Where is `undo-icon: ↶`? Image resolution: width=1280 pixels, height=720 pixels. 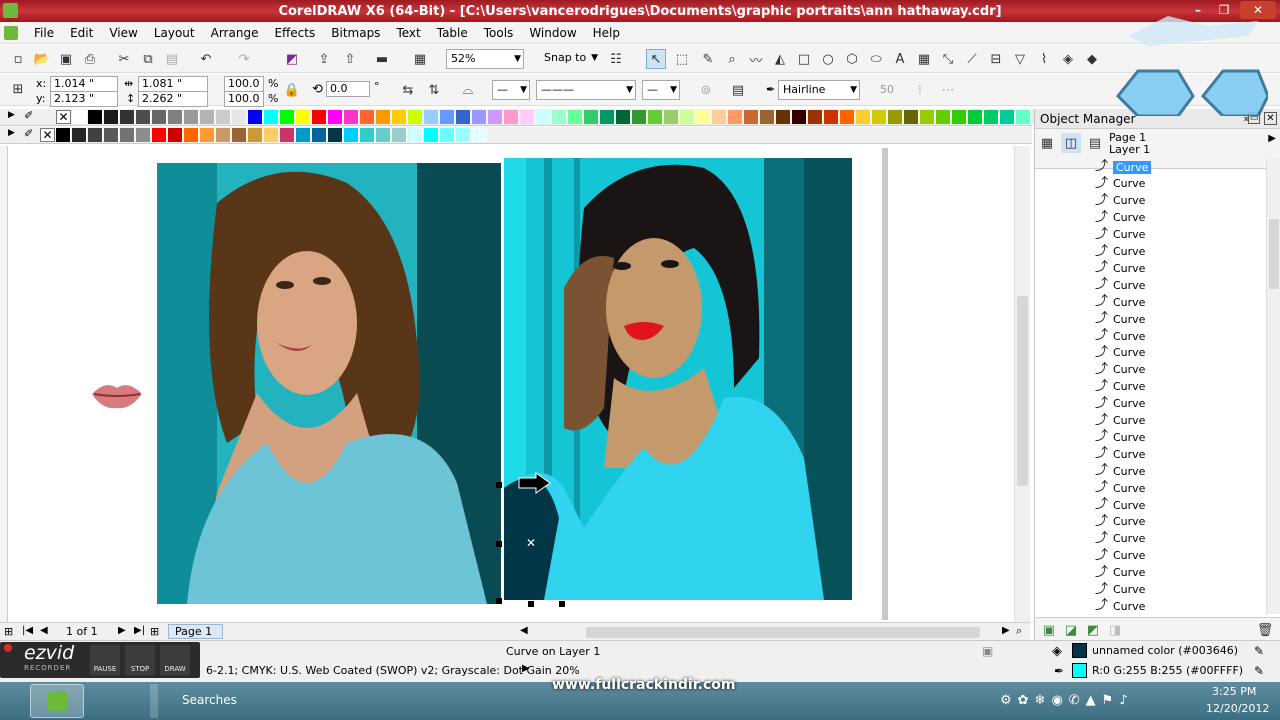
undo-icon: ↶ is located at coordinates (206, 59).